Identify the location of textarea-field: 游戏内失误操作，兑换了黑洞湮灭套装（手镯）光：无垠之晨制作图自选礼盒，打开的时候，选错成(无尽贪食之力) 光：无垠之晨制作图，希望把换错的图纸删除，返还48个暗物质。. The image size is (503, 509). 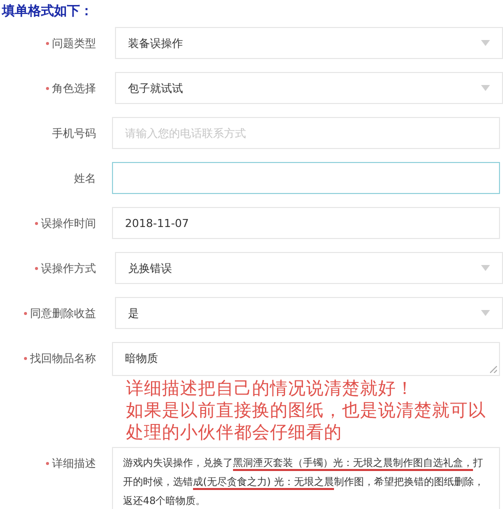
(306, 478).